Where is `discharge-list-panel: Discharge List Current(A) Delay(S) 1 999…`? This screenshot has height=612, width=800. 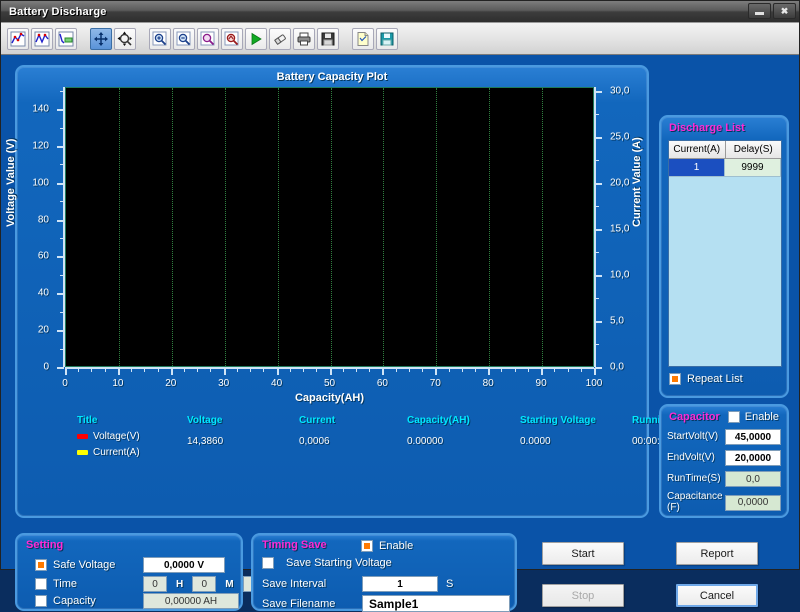 discharge-list-panel: Discharge List Current(A) Delay(S) 1 999… is located at coordinates (724, 256).